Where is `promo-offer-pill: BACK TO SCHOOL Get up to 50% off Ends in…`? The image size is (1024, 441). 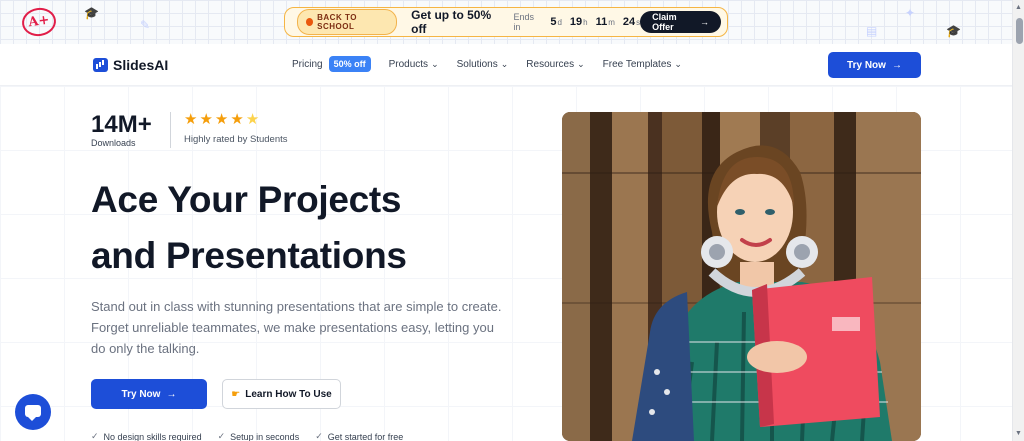
promo-offer-pill: BACK TO SCHOOL Get up to 50% off Ends in… is located at coordinates (506, 22).